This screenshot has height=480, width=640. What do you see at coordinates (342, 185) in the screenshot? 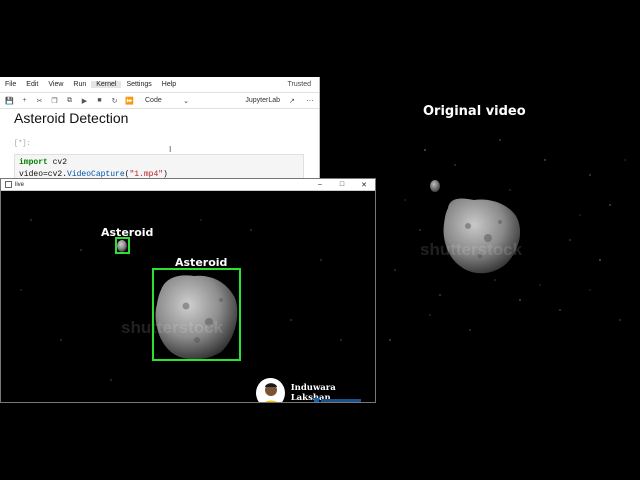
I see `maximize-icon: □` at bounding box center [342, 185].